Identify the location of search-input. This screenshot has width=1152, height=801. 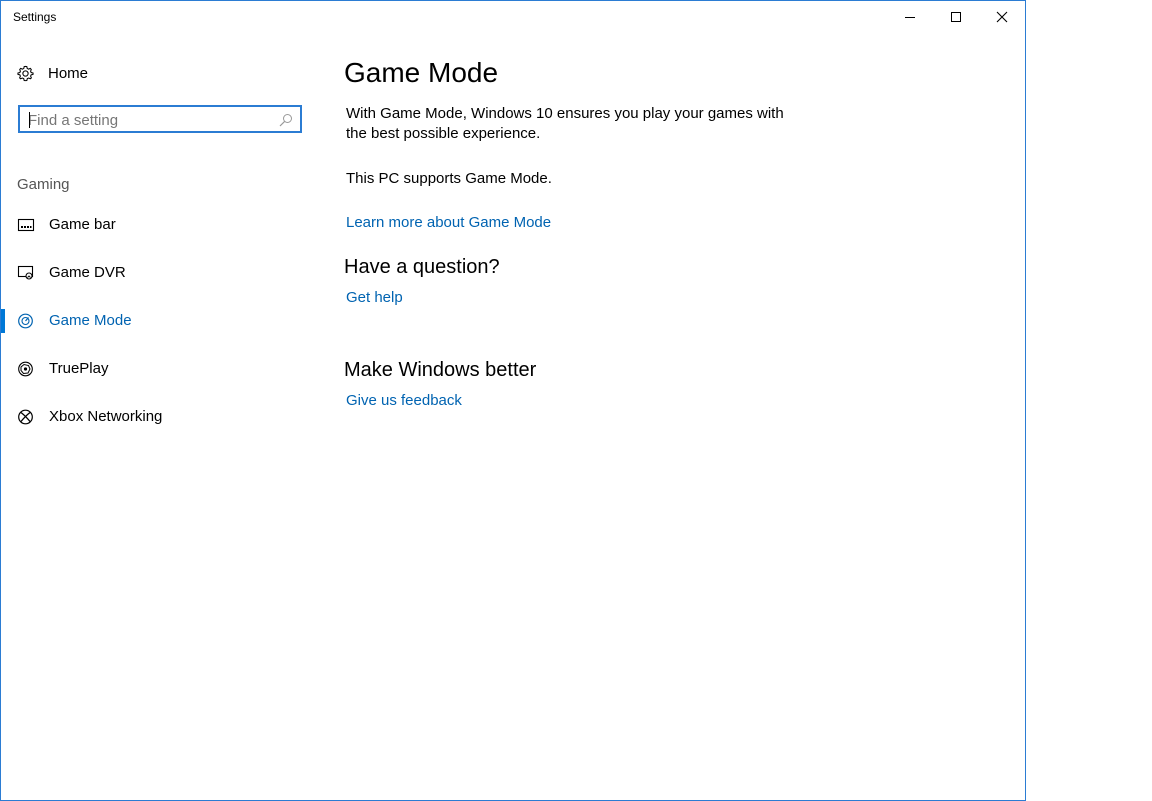
(148, 120).